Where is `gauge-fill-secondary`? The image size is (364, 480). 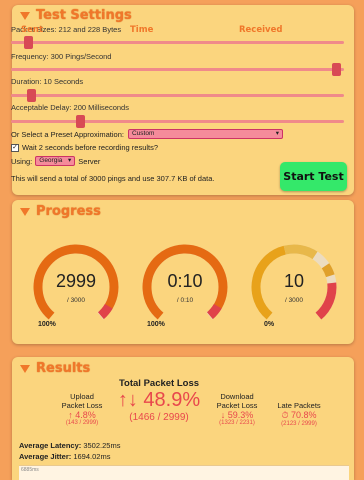
gauge-fill-secondary is located at coordinates (300, 252).